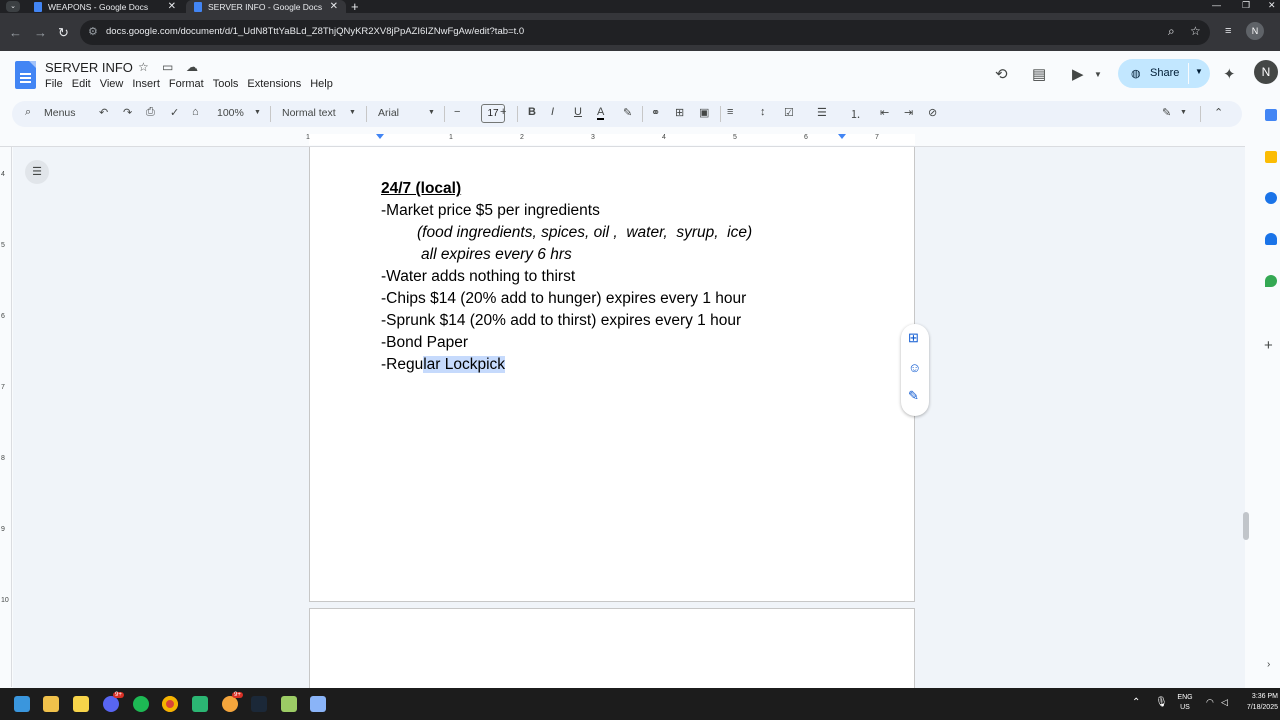 The height and width of the screenshot is (720, 1280). Describe the element at coordinates (679, 112) in the screenshot. I see `add-comment-icon: ⊞` at that location.